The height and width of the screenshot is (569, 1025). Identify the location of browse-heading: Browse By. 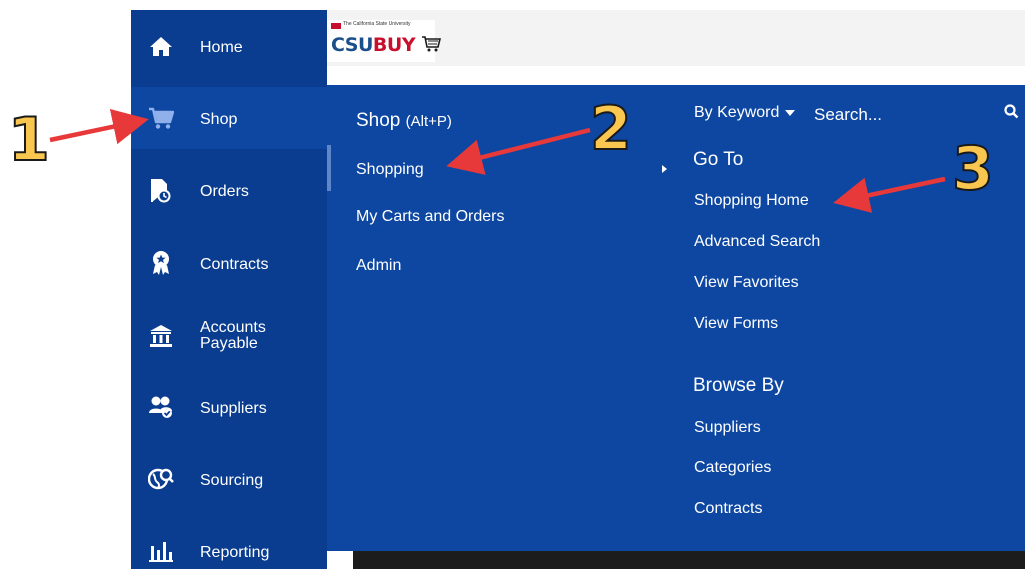
(738, 385).